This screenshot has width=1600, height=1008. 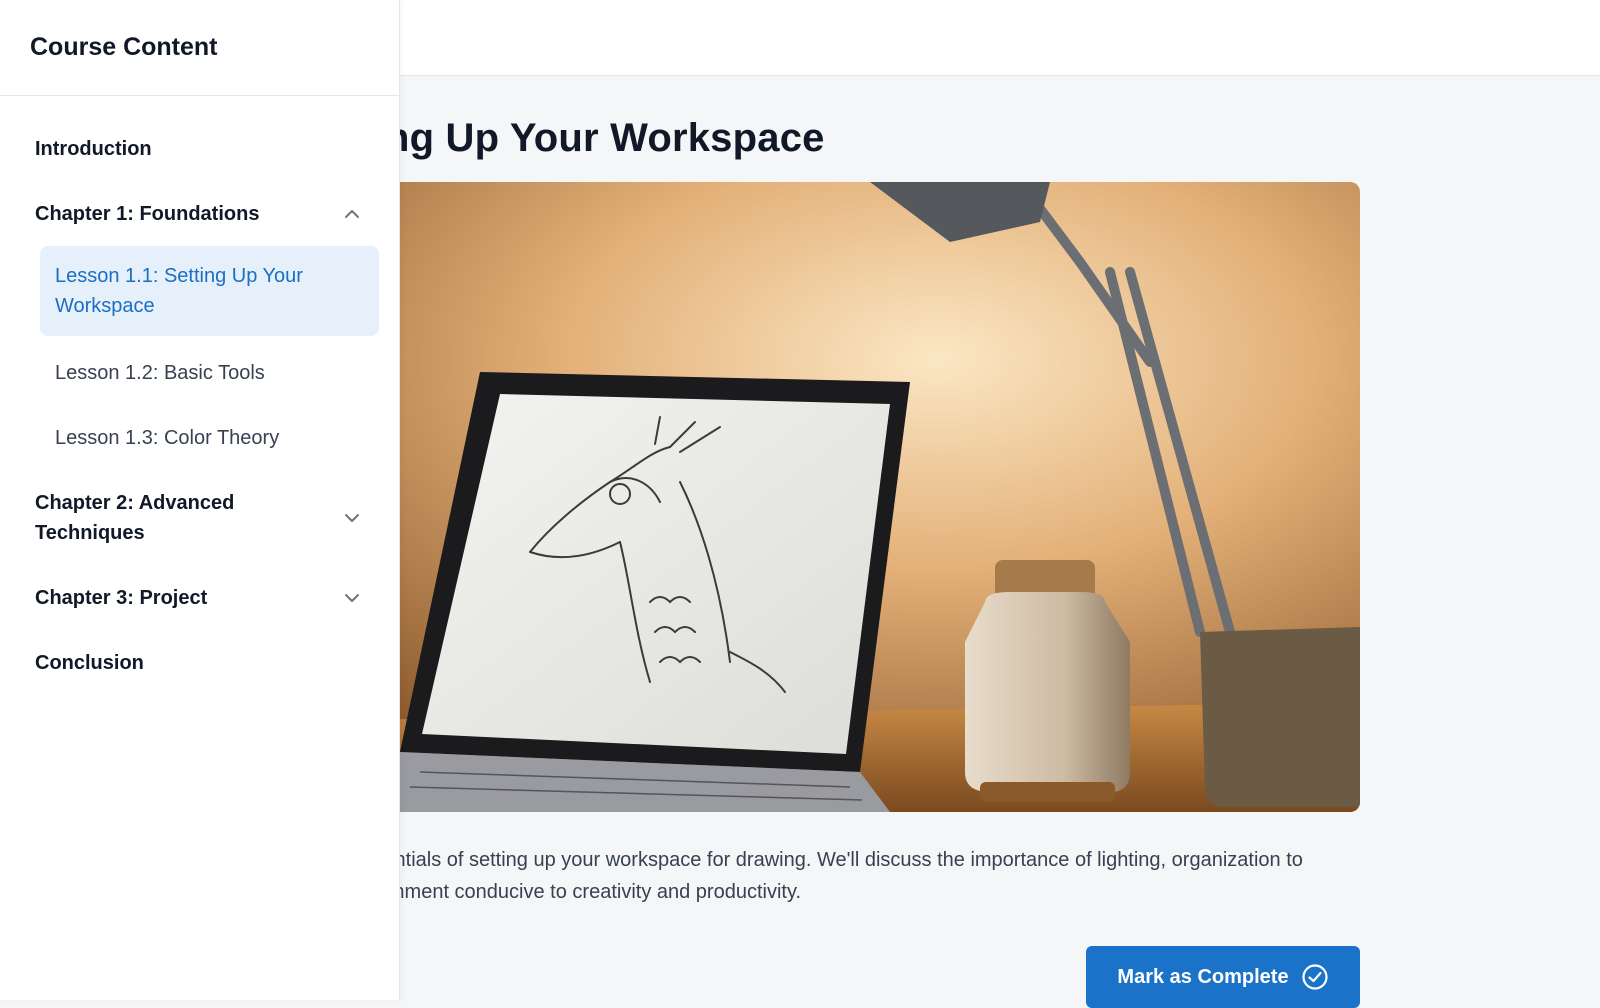 What do you see at coordinates (160, 372) in the screenshot?
I see `lesson-item-label: Lesson 1.2: Basic Tools` at bounding box center [160, 372].